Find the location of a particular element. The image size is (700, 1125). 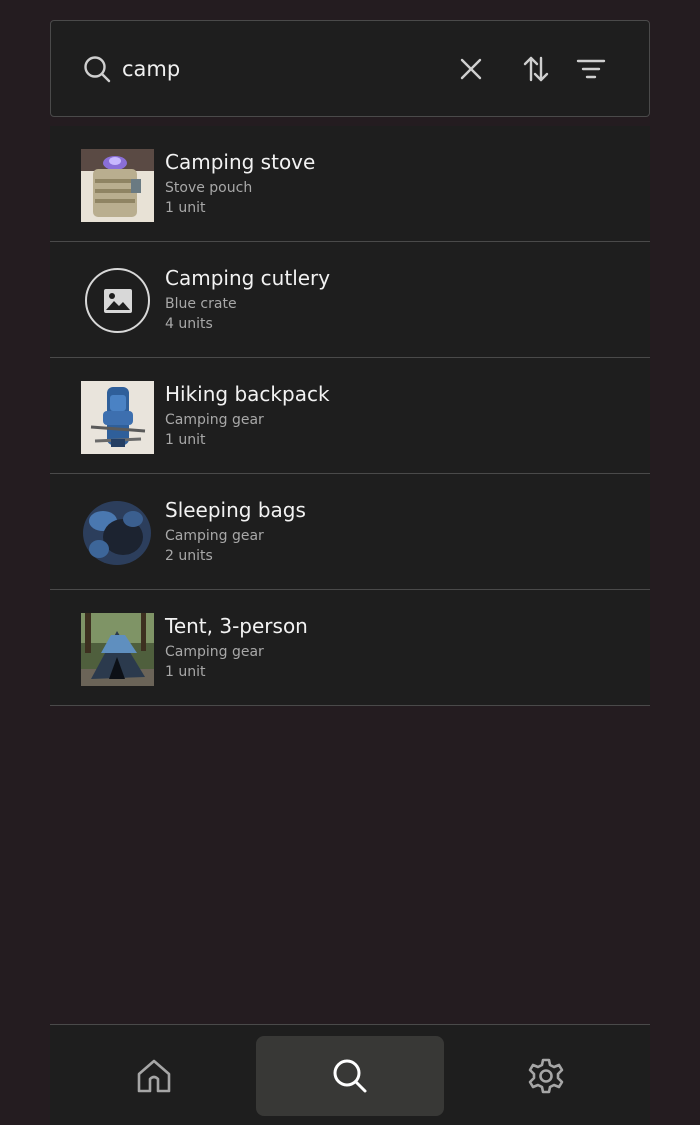

gear-icon is located at coordinates (546, 1076).